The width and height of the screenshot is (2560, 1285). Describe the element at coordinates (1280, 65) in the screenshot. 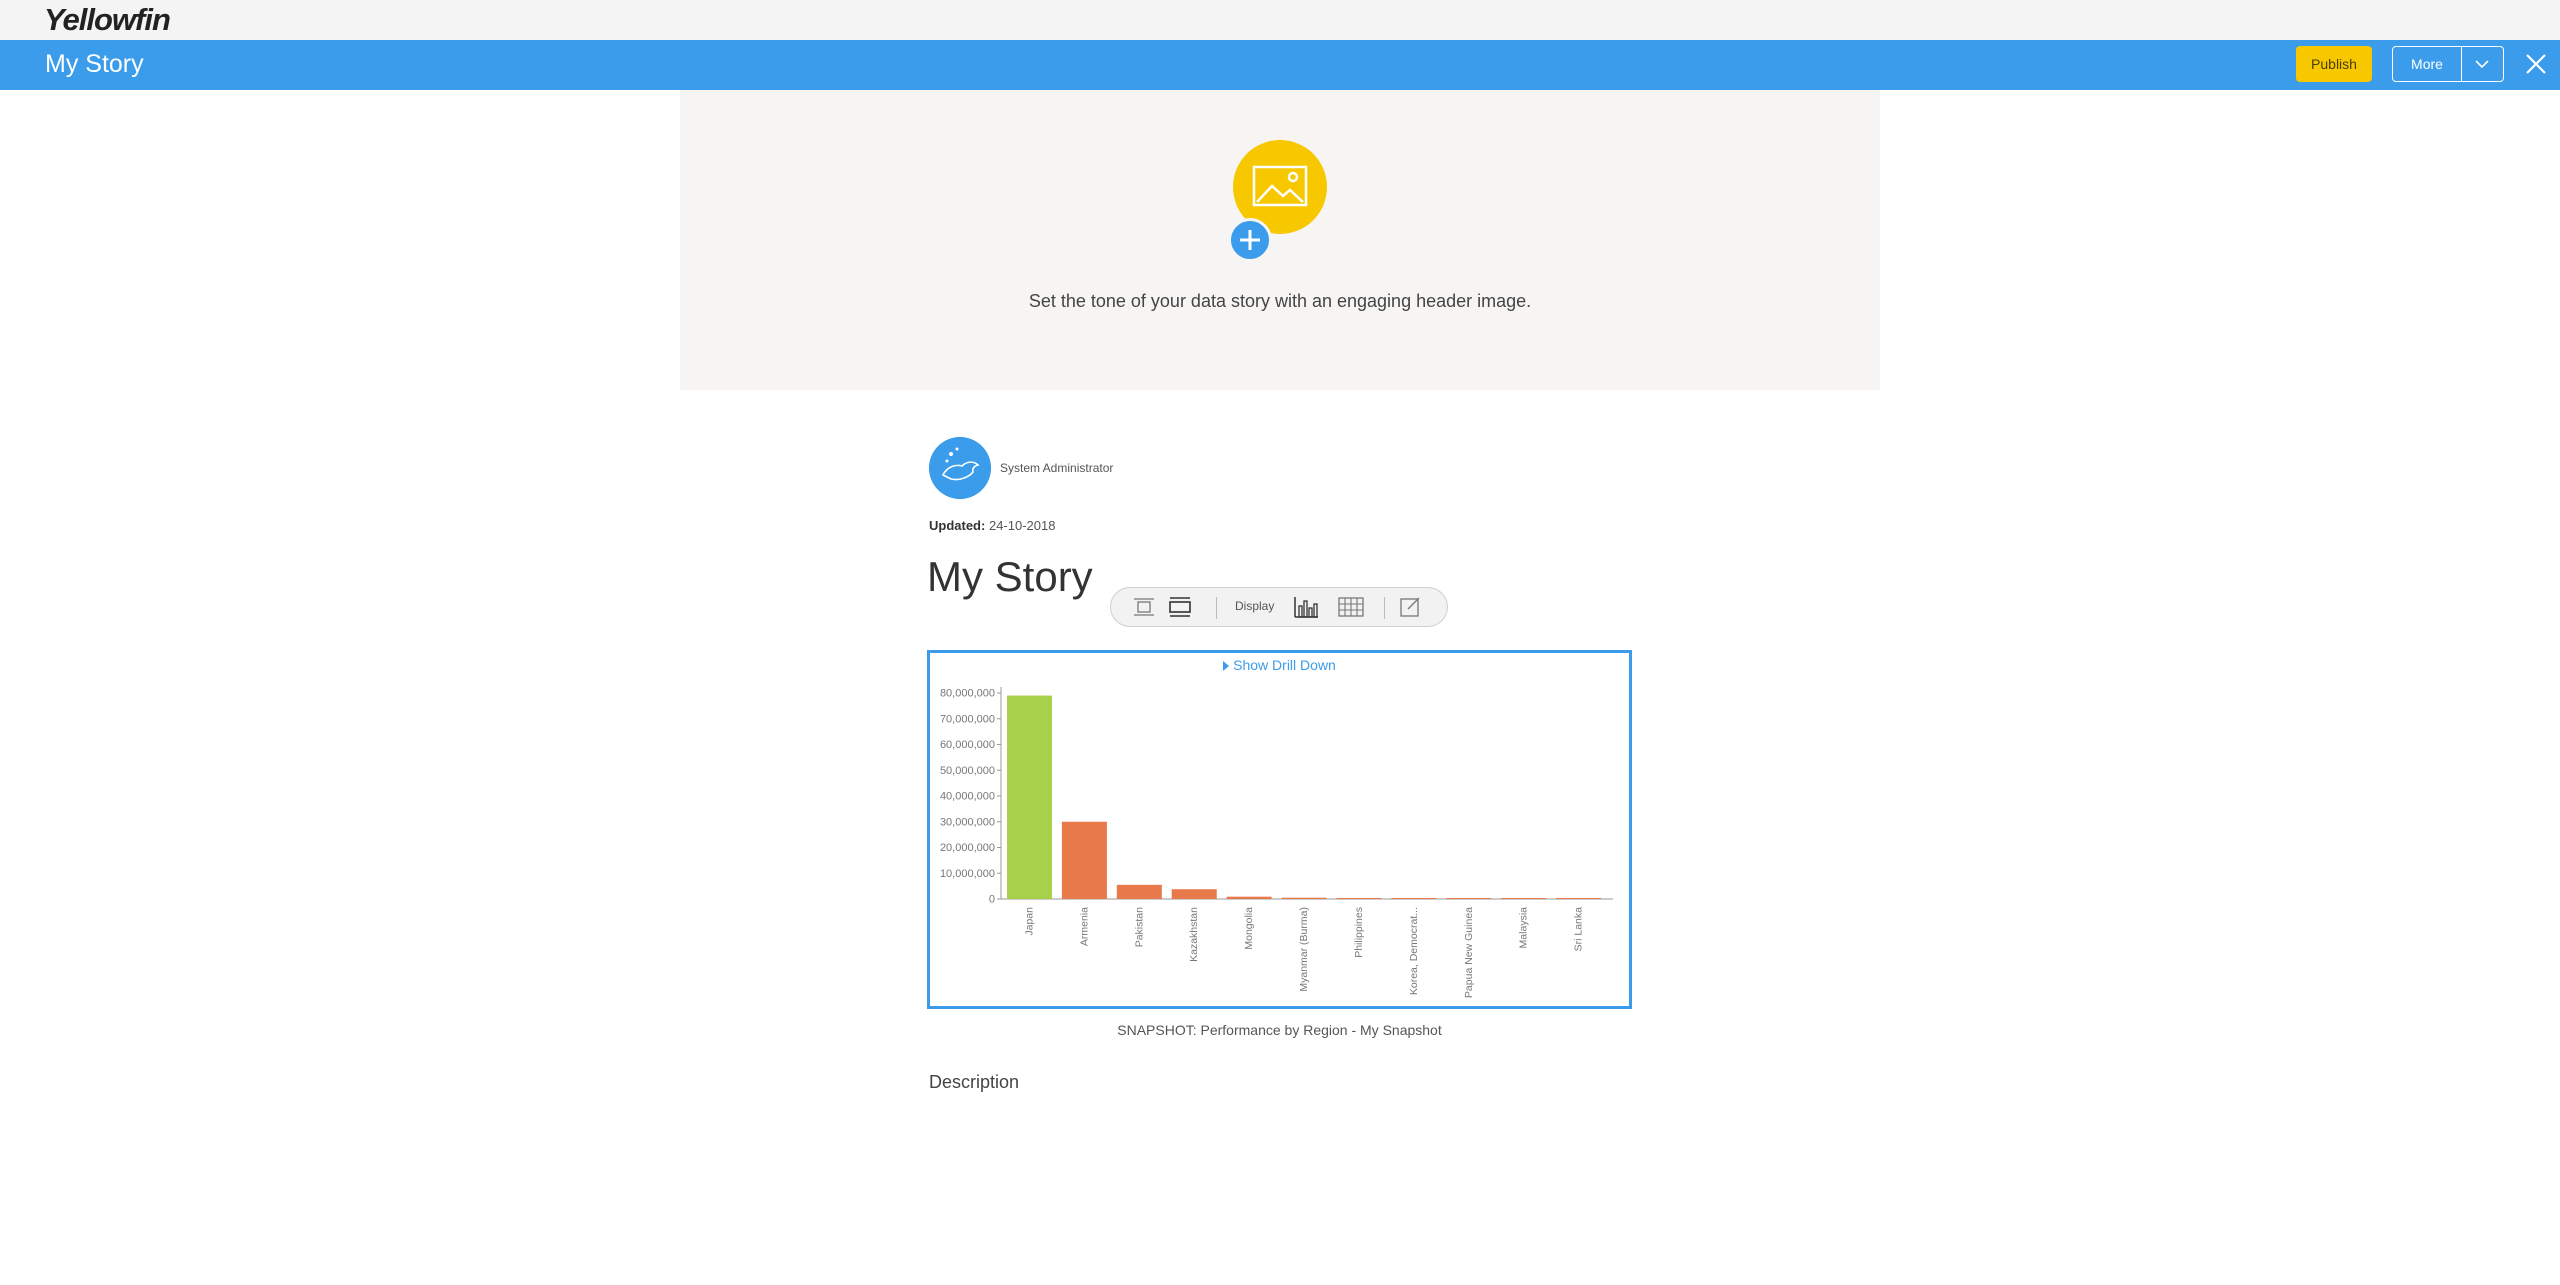

I see `title-bar: My Story` at that location.